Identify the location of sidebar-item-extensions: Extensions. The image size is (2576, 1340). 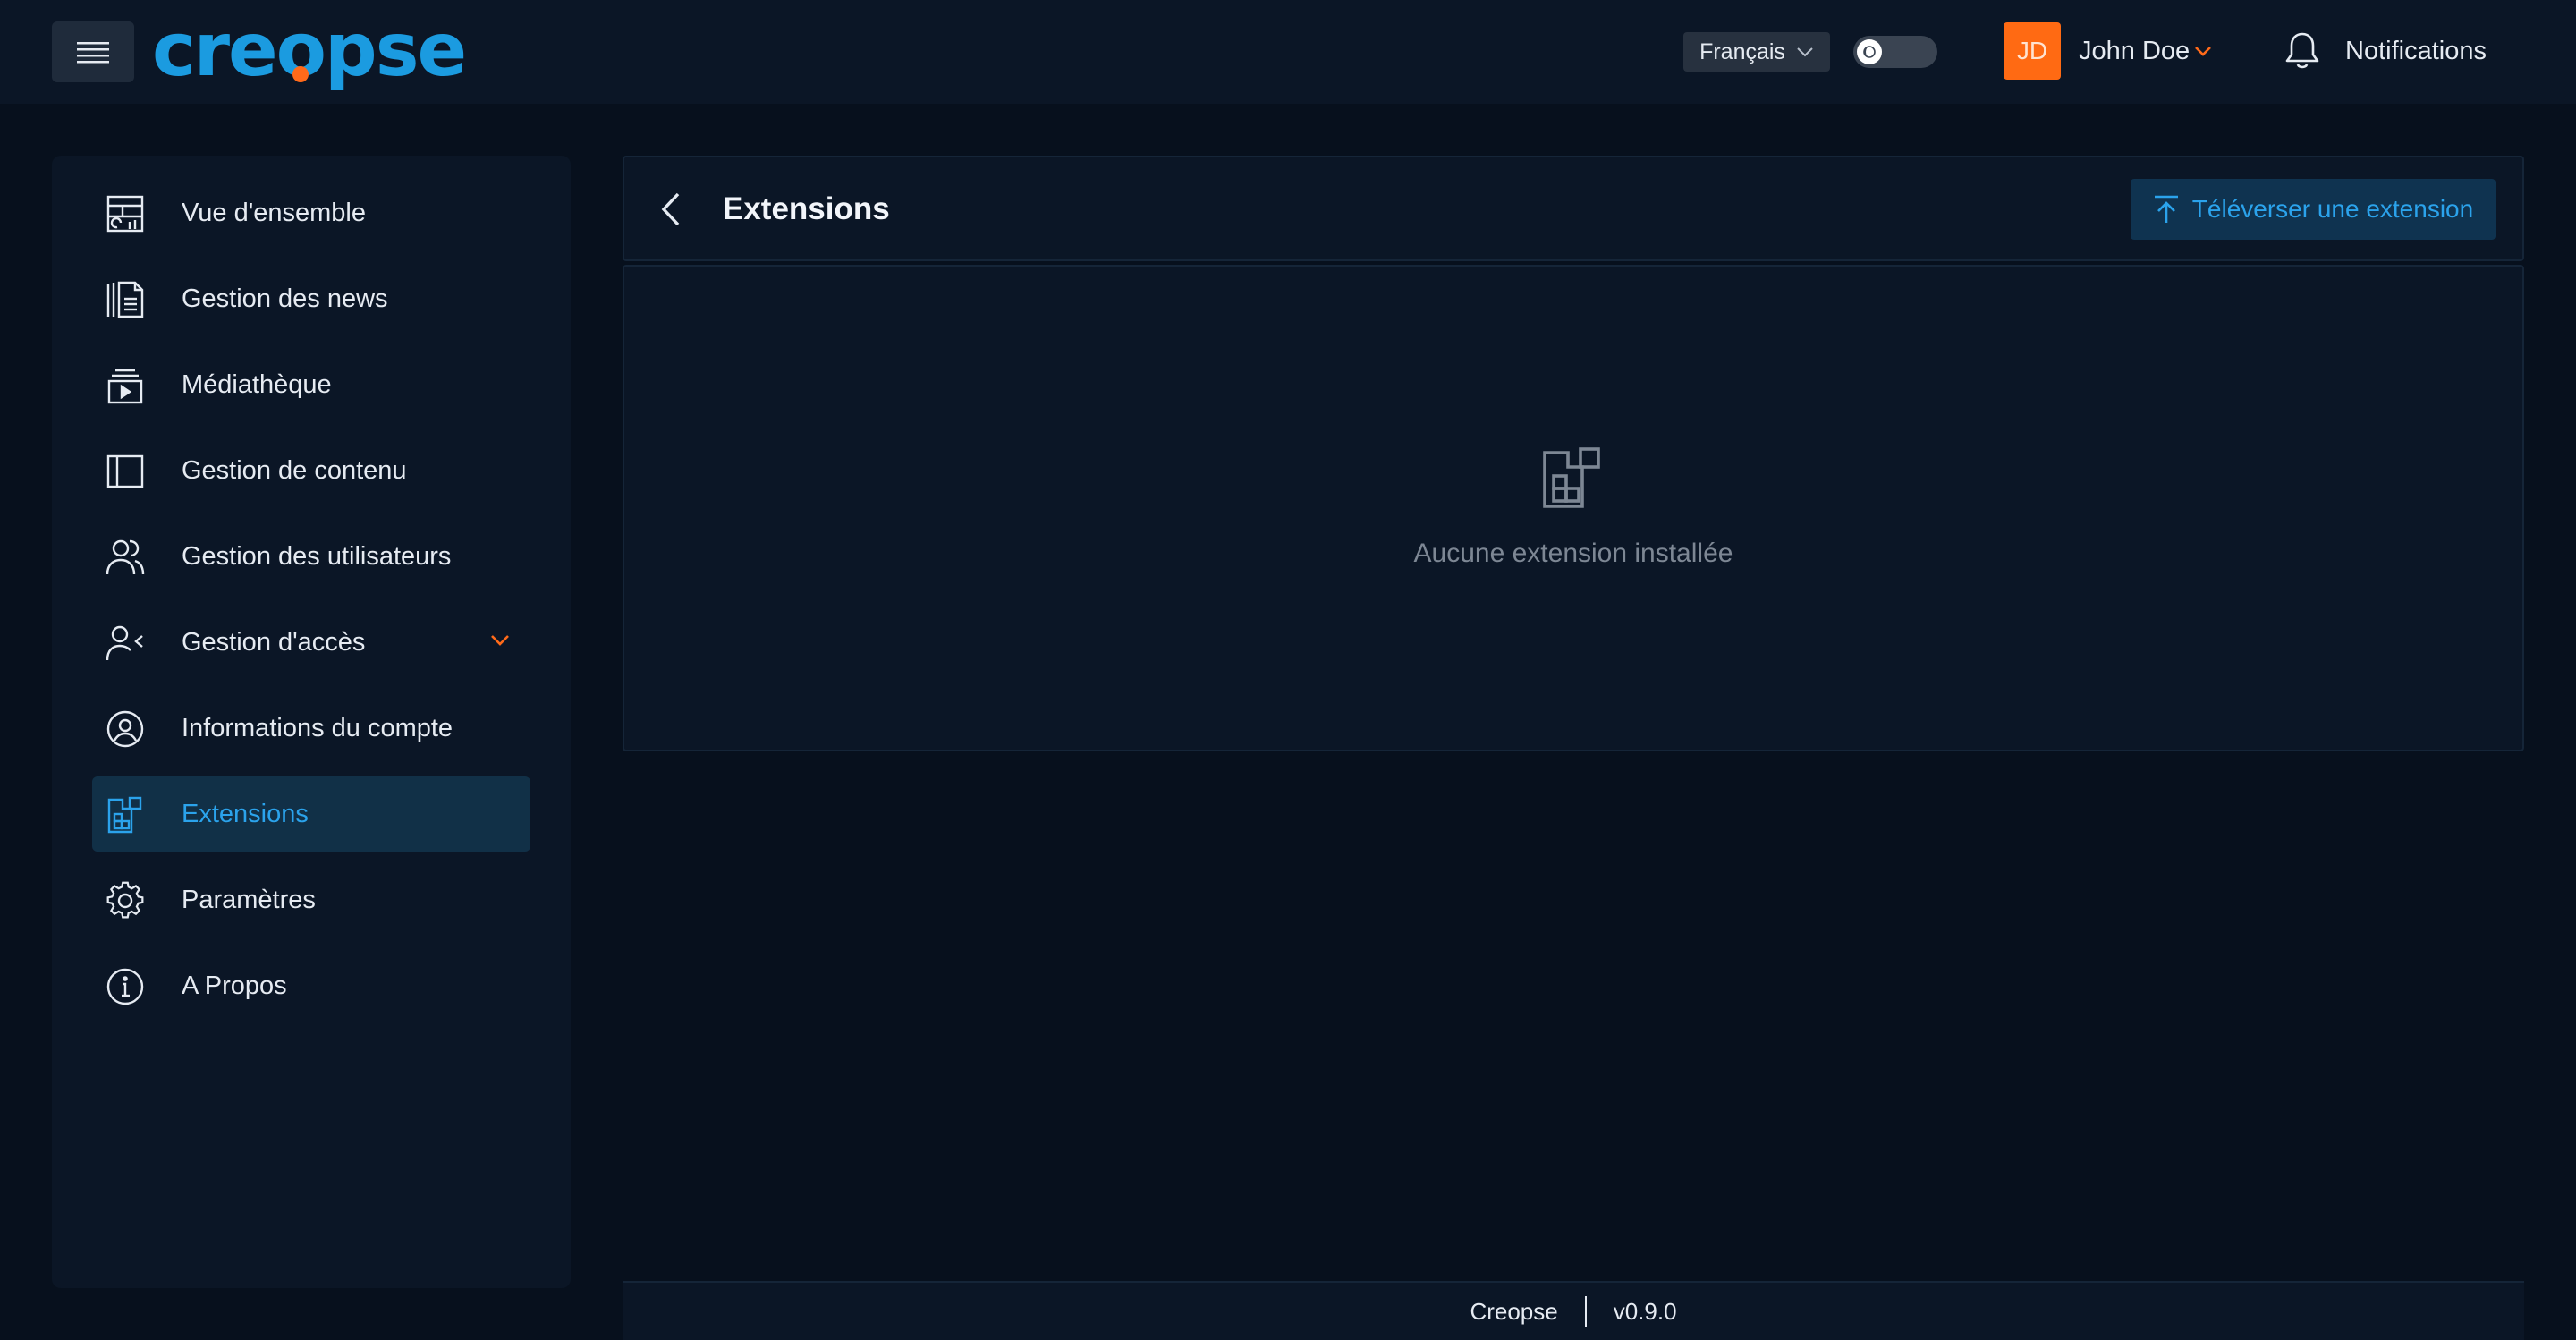
(311, 814).